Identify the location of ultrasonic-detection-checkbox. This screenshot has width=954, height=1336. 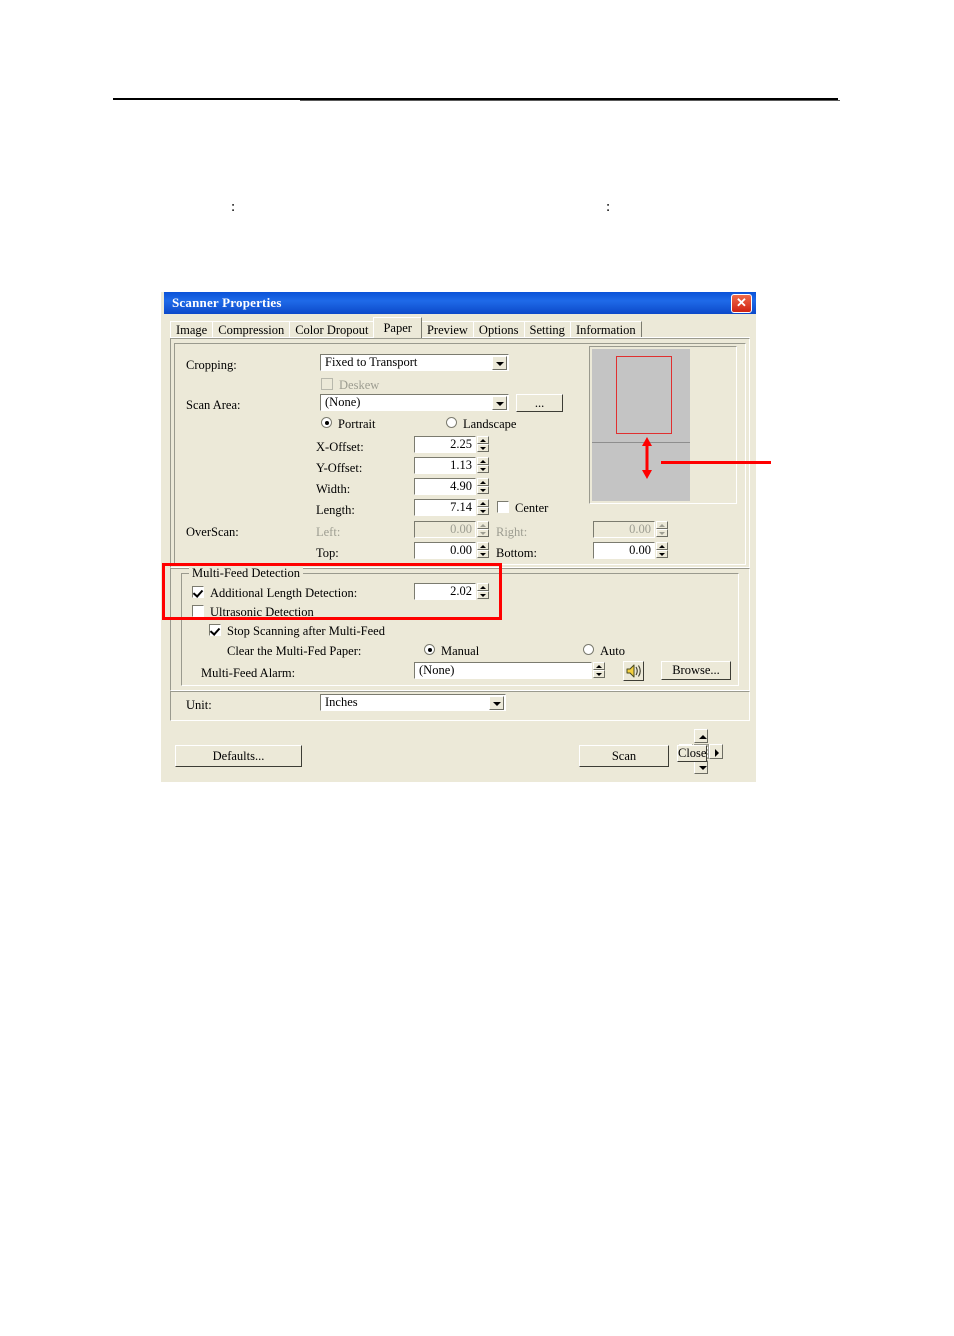
(198, 611).